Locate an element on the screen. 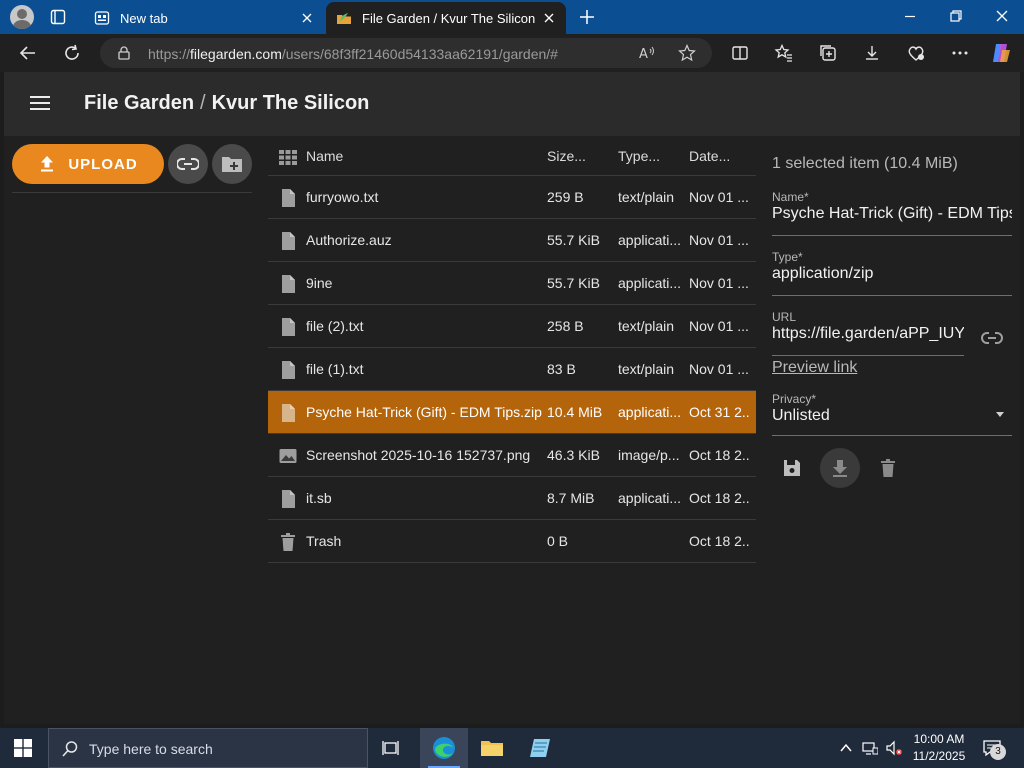 This screenshot has width=1024, height=768. browser-essentials-icon is located at coordinates (916, 53).